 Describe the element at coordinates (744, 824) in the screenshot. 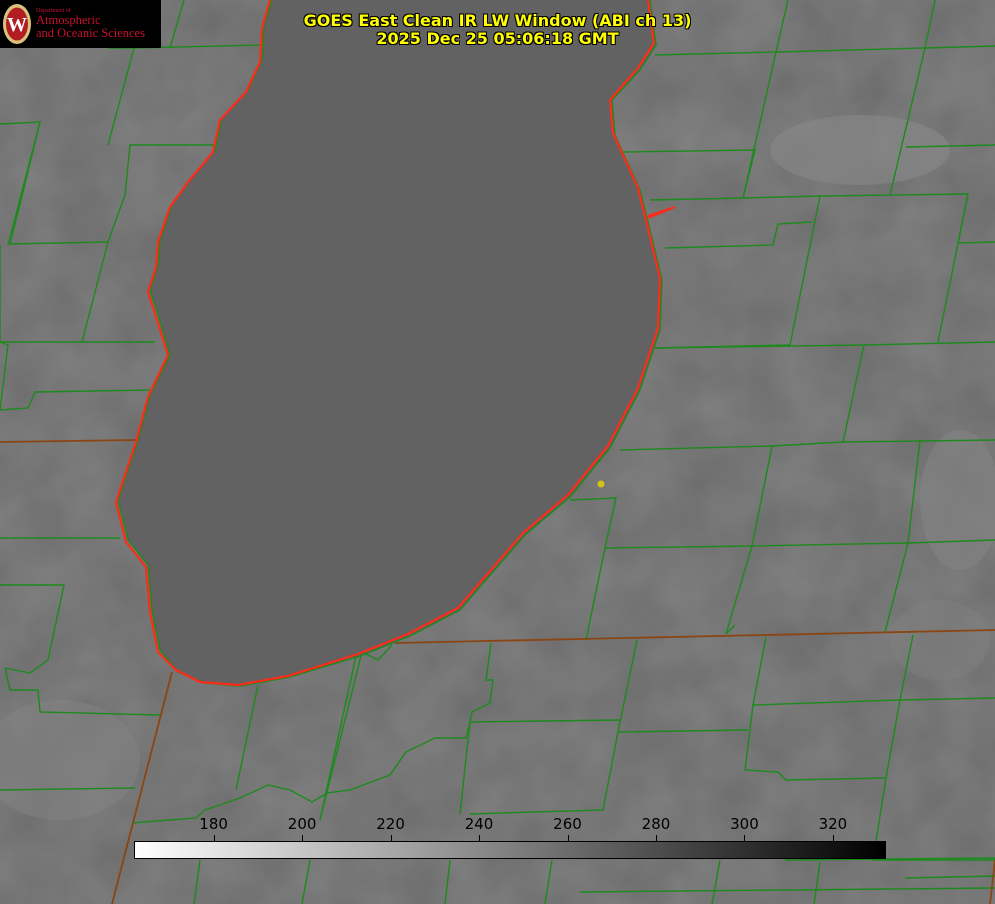

I see `colorbar-tick-label: 300` at that location.